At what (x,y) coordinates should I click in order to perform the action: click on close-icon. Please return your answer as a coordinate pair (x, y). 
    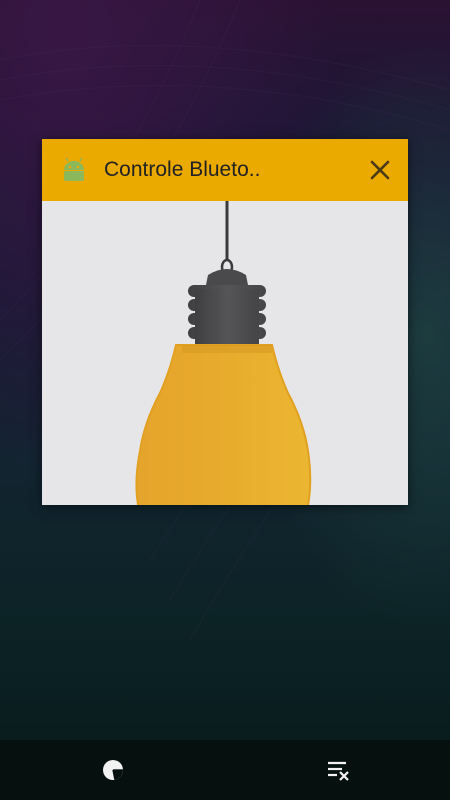
    Looking at the image, I should click on (380, 170).